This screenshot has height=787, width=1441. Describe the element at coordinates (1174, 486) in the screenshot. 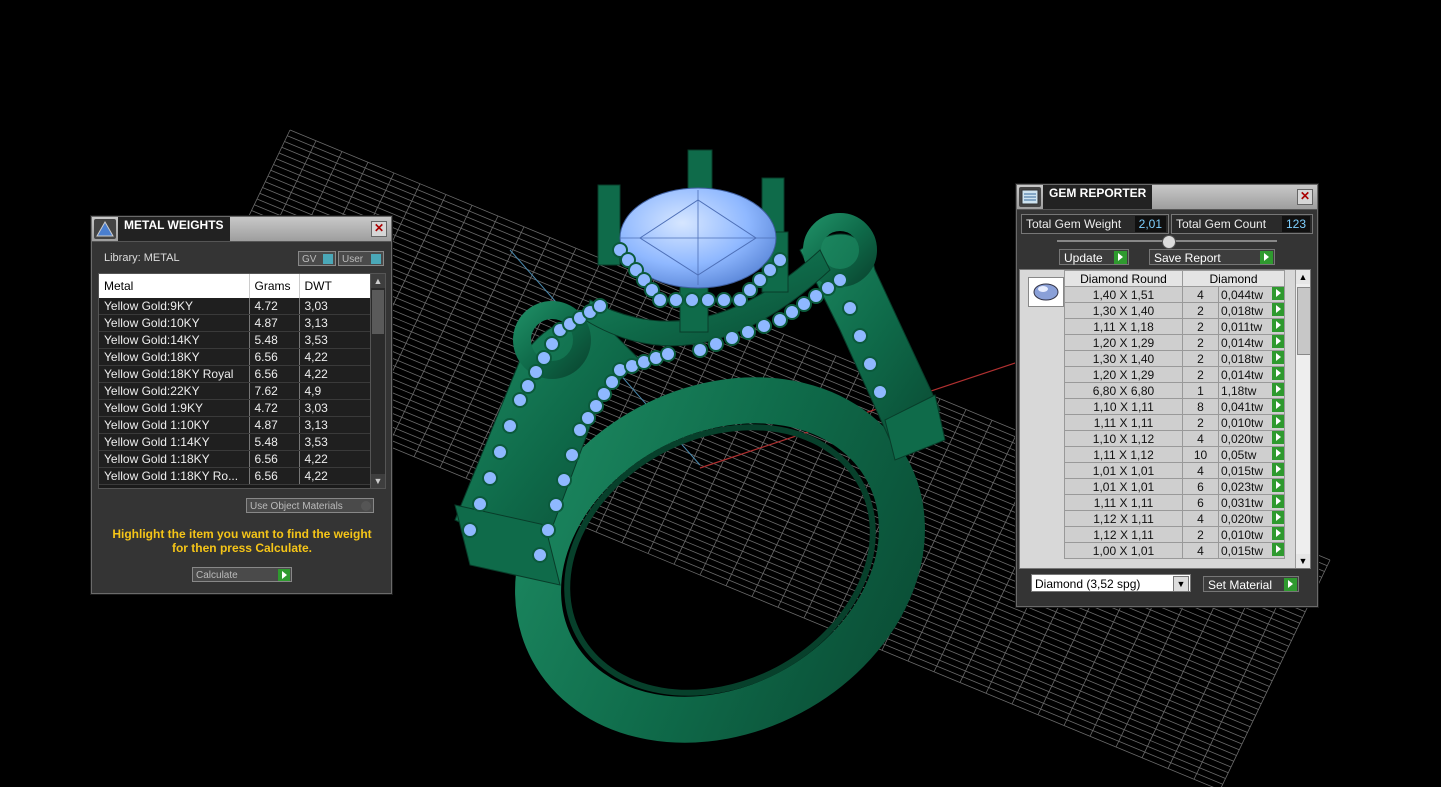

I see `table-row: 1,01 X 1,01 6 0,023tw` at that location.